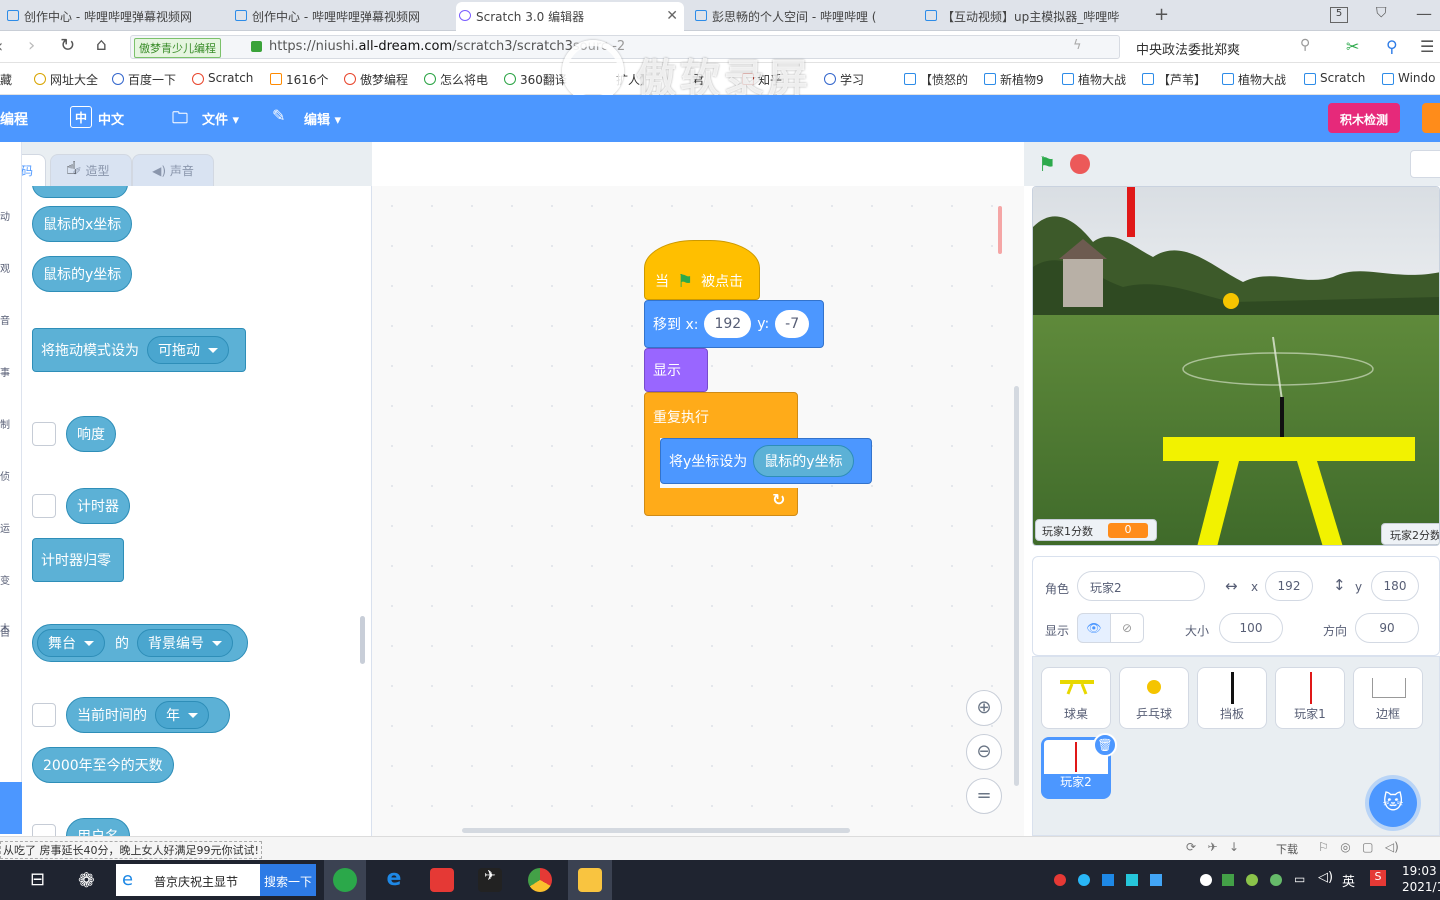 This screenshot has width=1440, height=900. What do you see at coordinates (1127, 628) in the screenshot?
I see `hide-button: ⊘` at bounding box center [1127, 628].